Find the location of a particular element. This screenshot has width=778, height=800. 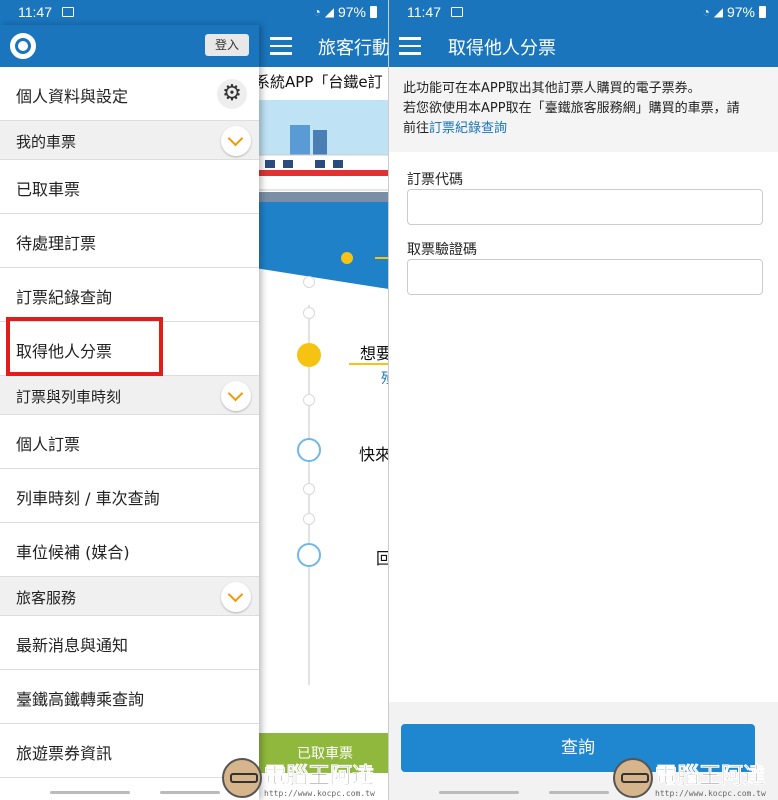

menu-item-pending-orders: 待處理訂票 is located at coordinates (129, 241).